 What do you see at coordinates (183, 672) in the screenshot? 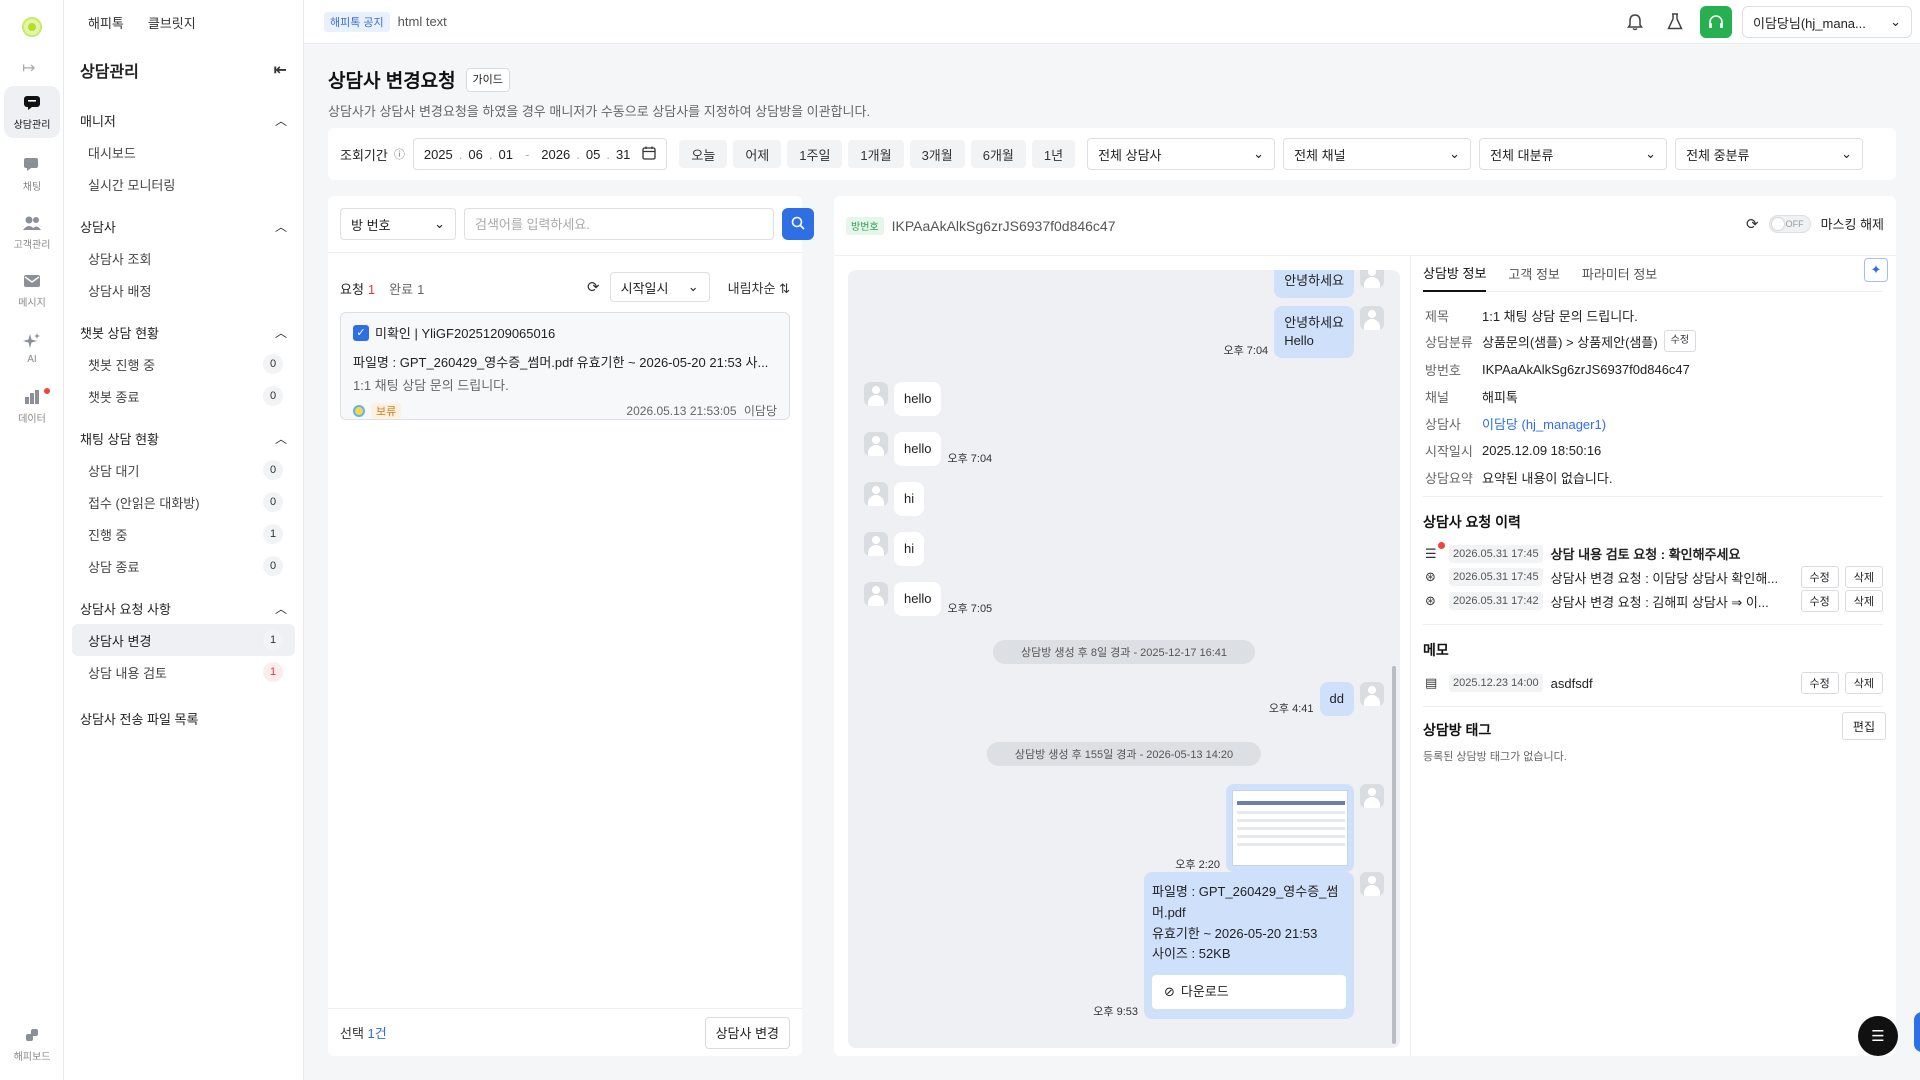
I see `sidebar-item-content-review: 상담 내용 검토 1` at bounding box center [183, 672].